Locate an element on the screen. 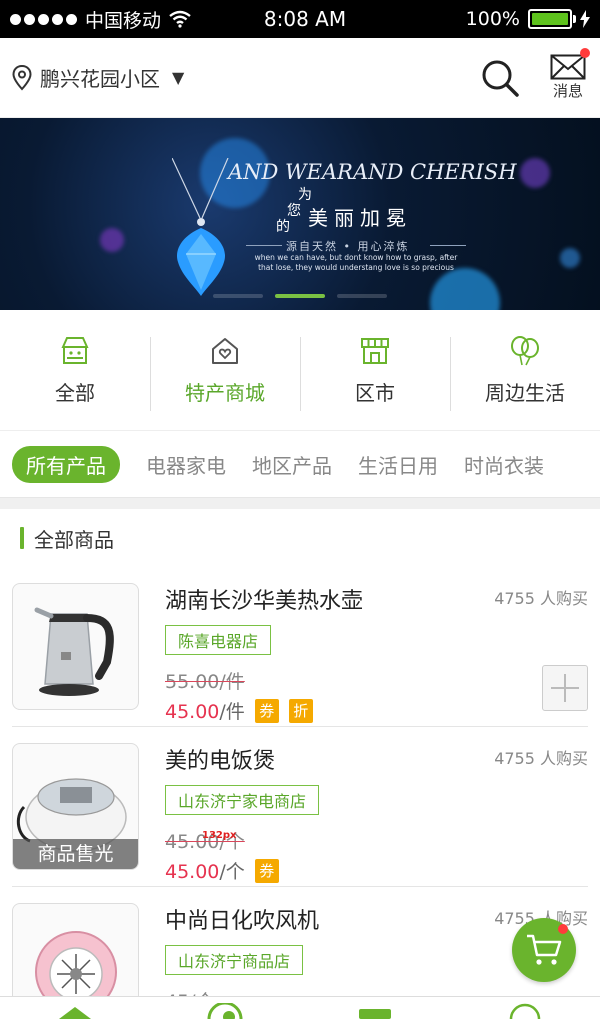 This screenshot has width=600, height=1022. sold-out-overlay: 商品售光 is located at coordinates (75, 854).